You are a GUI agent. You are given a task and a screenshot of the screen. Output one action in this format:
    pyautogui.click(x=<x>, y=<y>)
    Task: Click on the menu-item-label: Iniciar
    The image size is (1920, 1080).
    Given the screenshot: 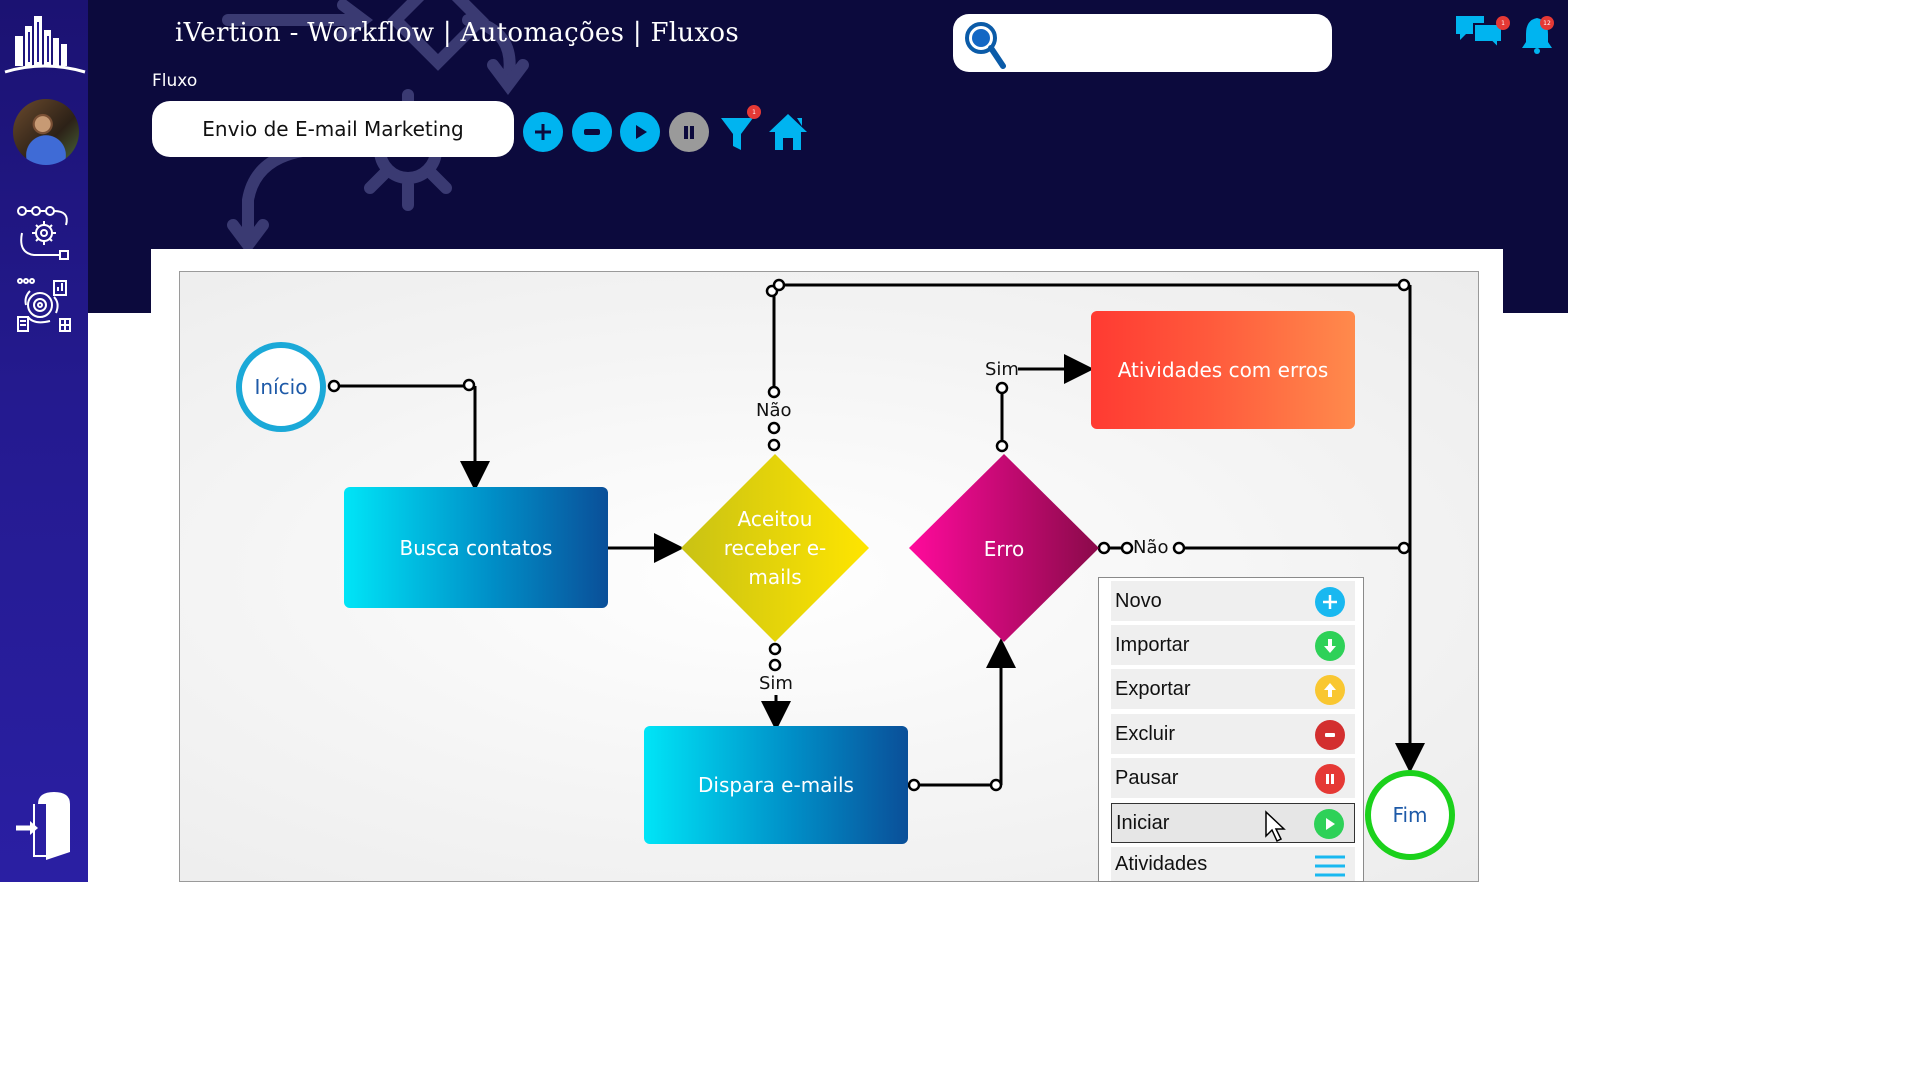 What is the action you would take?
    pyautogui.click(x=1143, y=822)
    